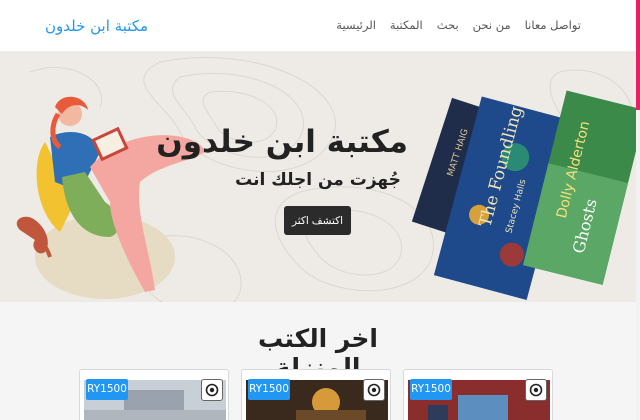 This screenshot has width=640, height=420. Describe the element at coordinates (638, 210) in the screenshot. I see `page-scrollbar` at that location.